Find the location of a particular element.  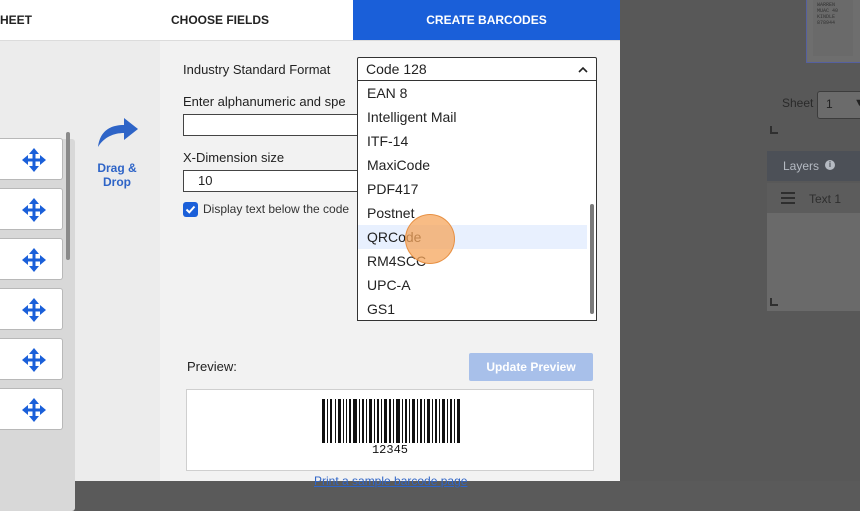

drag-drop-label: Drag & Drop is located at coordinates (117, 175).